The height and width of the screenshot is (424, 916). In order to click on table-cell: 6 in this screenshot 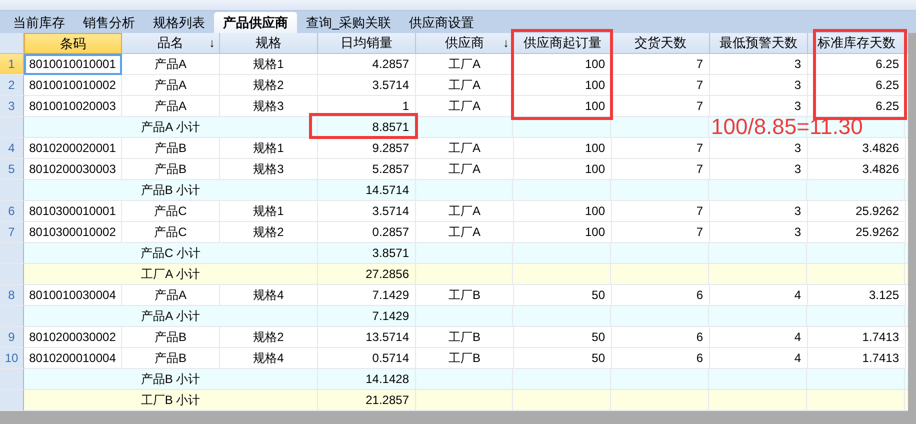, I will do `click(661, 337)`.